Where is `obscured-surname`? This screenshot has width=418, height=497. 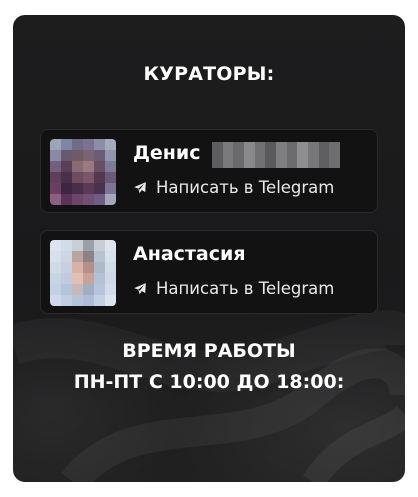 obscured-surname is located at coordinates (276, 155).